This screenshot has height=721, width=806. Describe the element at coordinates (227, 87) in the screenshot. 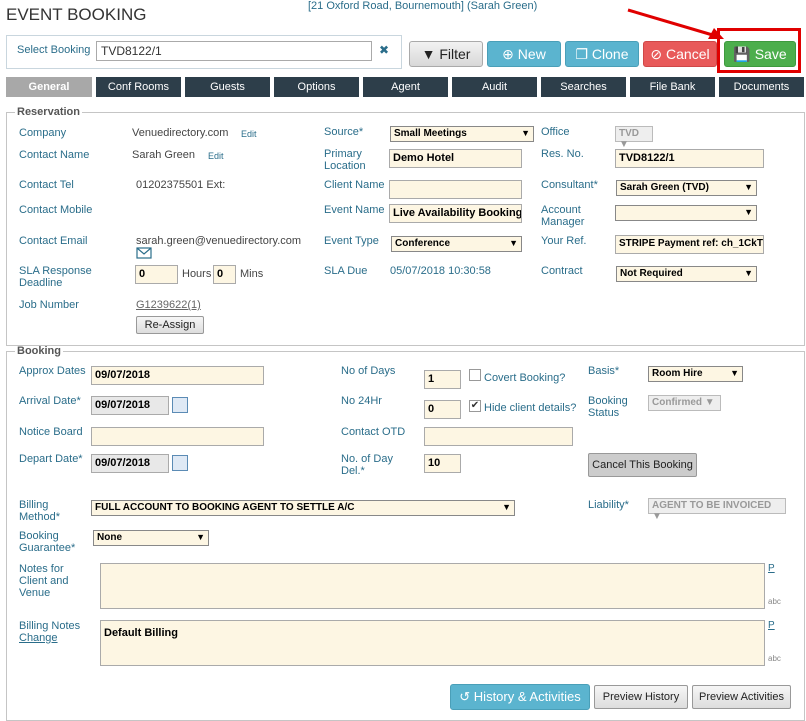

I see `tab-guests: Guests` at that location.